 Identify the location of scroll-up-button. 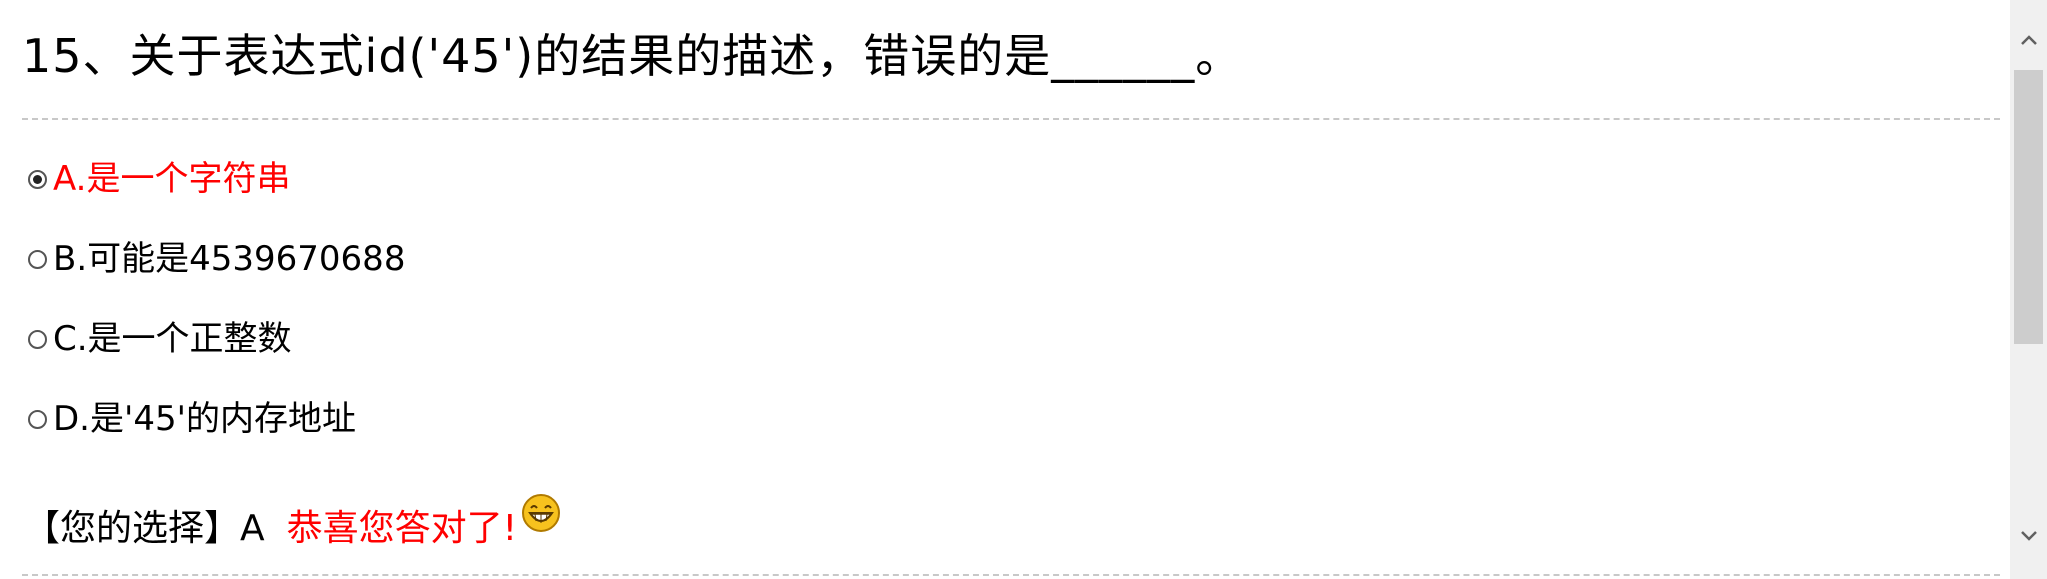
(2028, 40).